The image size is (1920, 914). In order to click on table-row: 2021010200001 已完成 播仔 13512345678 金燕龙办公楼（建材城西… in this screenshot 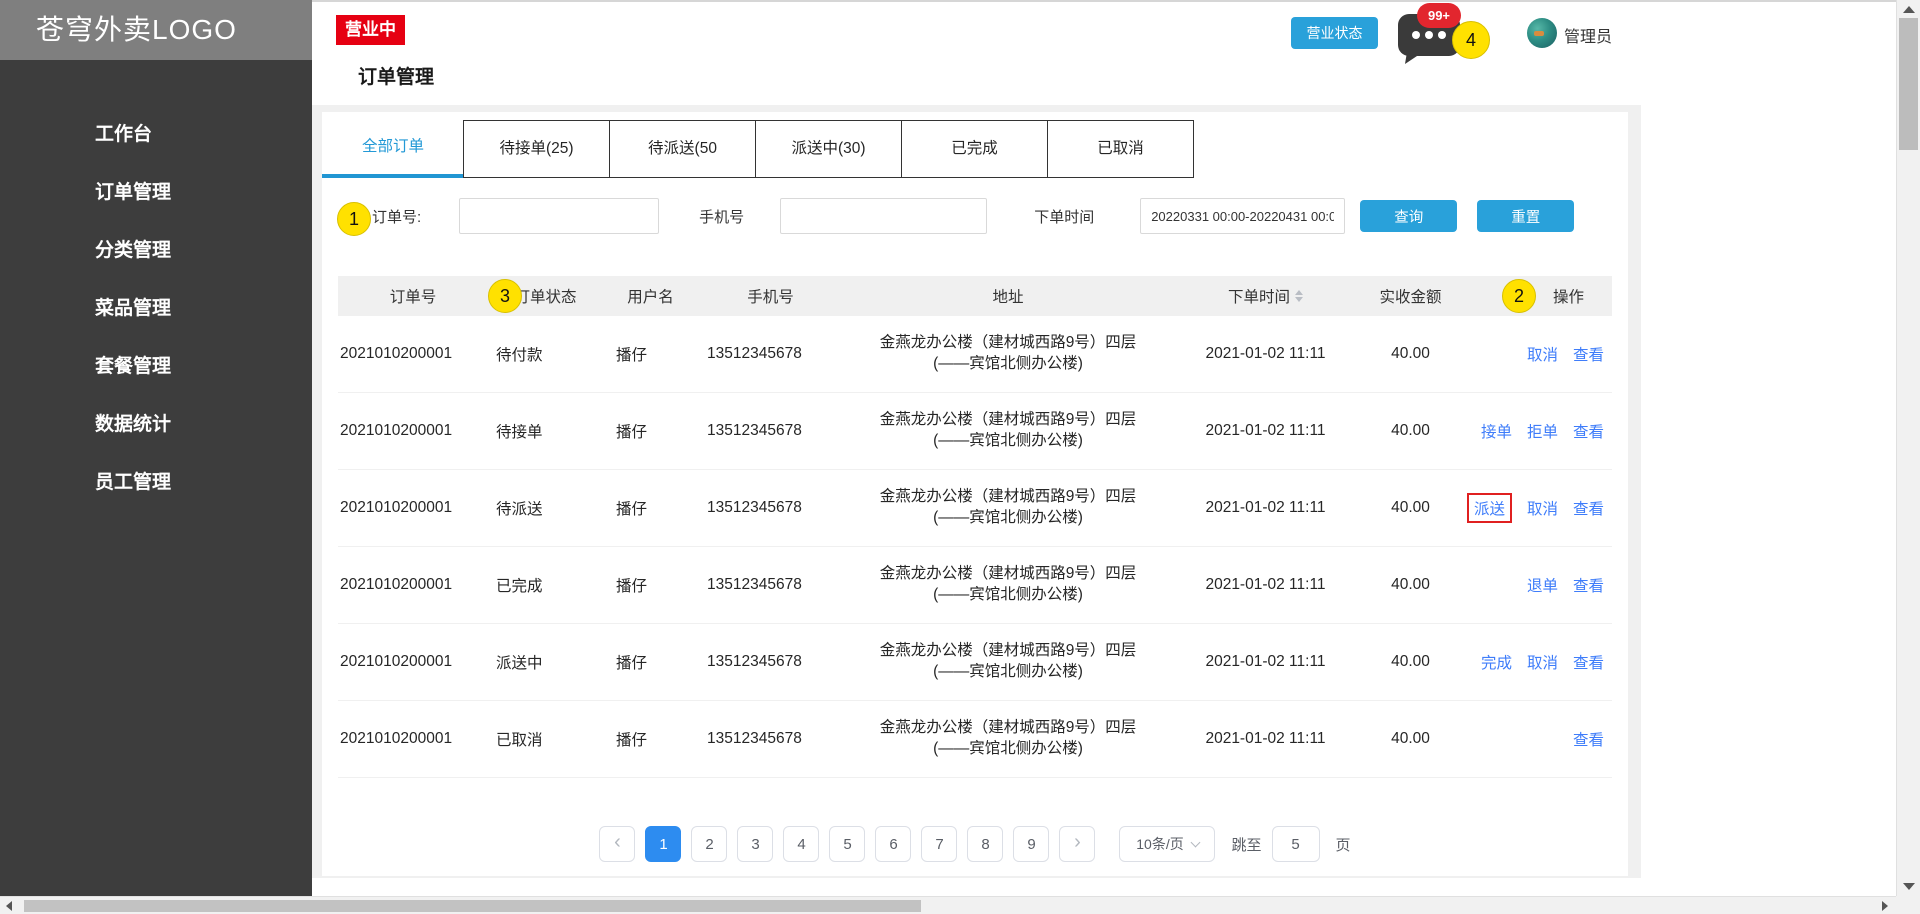, I will do `click(975, 585)`.